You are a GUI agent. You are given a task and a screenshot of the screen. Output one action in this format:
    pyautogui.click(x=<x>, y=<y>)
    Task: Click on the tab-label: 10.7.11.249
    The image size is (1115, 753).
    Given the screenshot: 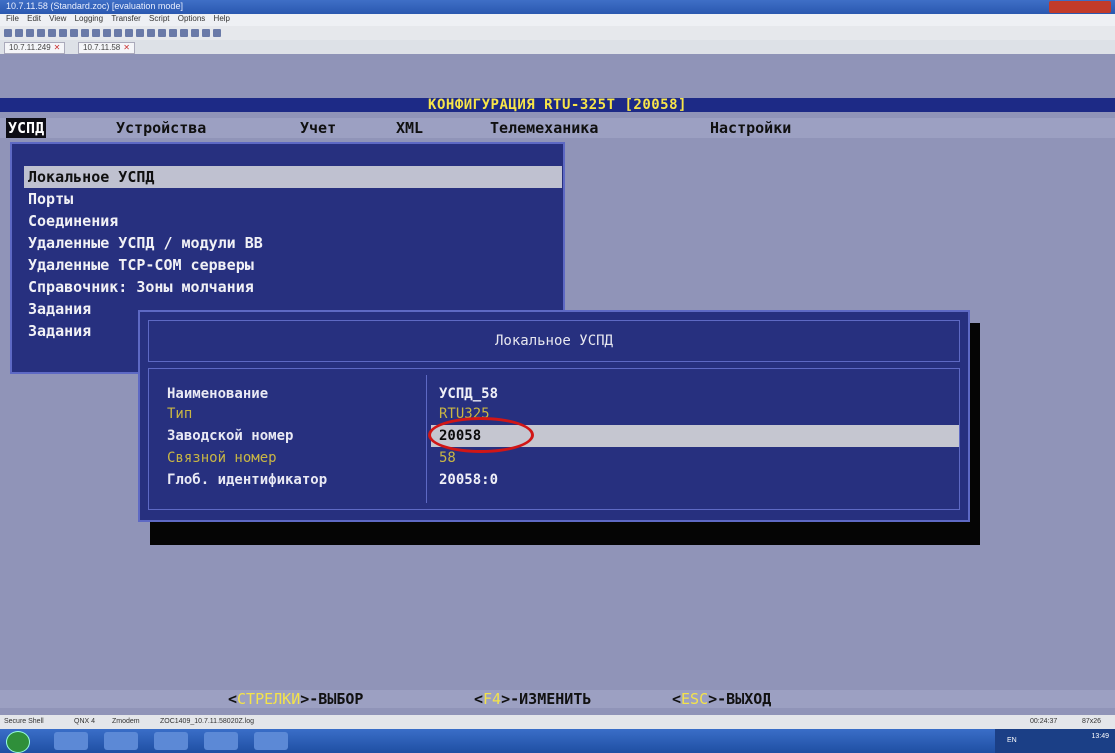 What is the action you would take?
    pyautogui.click(x=30, y=47)
    